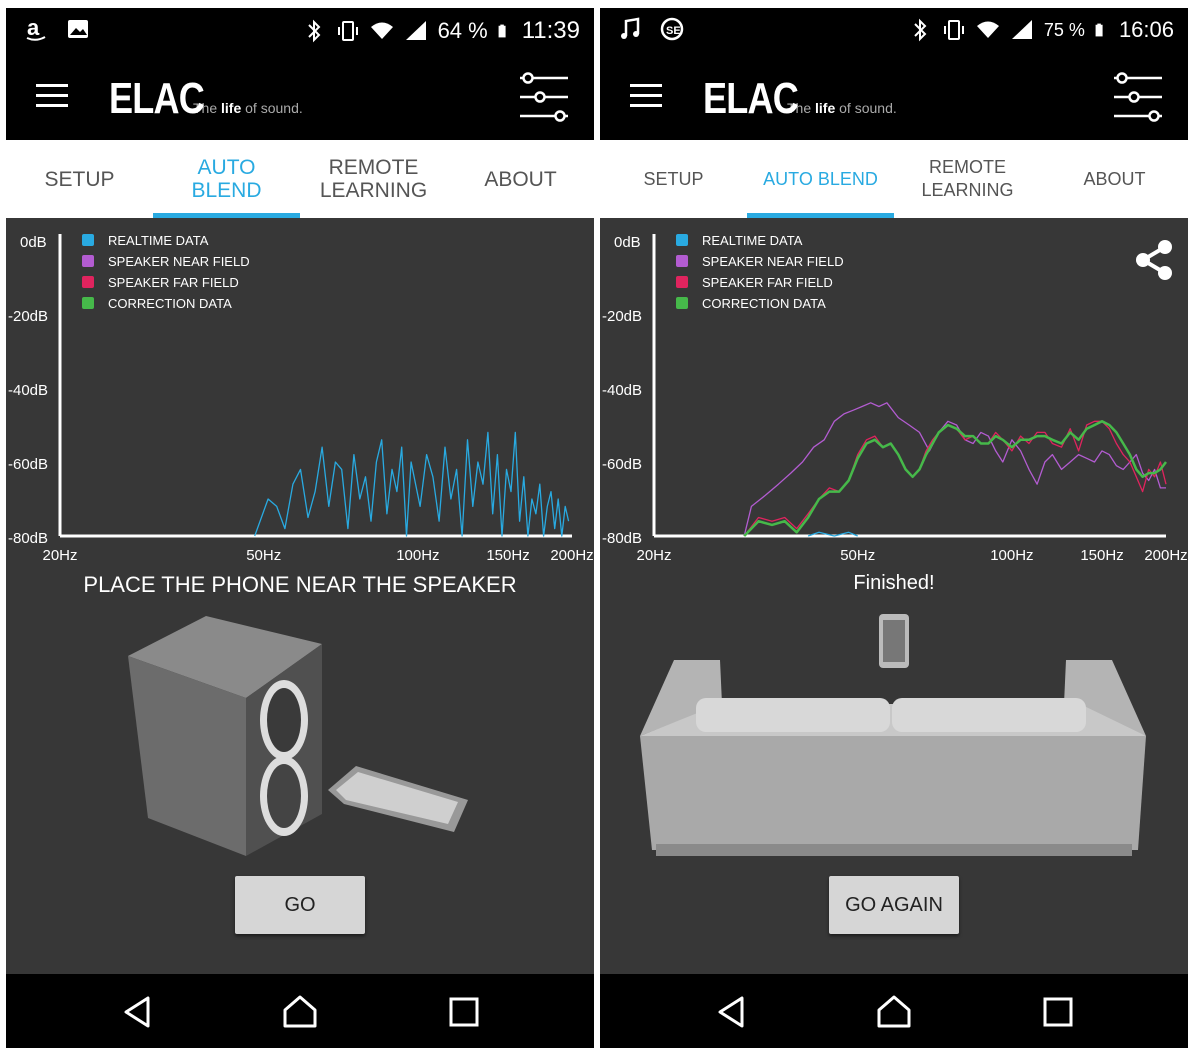 The width and height of the screenshot is (1190, 1049). What do you see at coordinates (955, 478) in the screenshot?
I see `series-line-correction-data` at bounding box center [955, 478].